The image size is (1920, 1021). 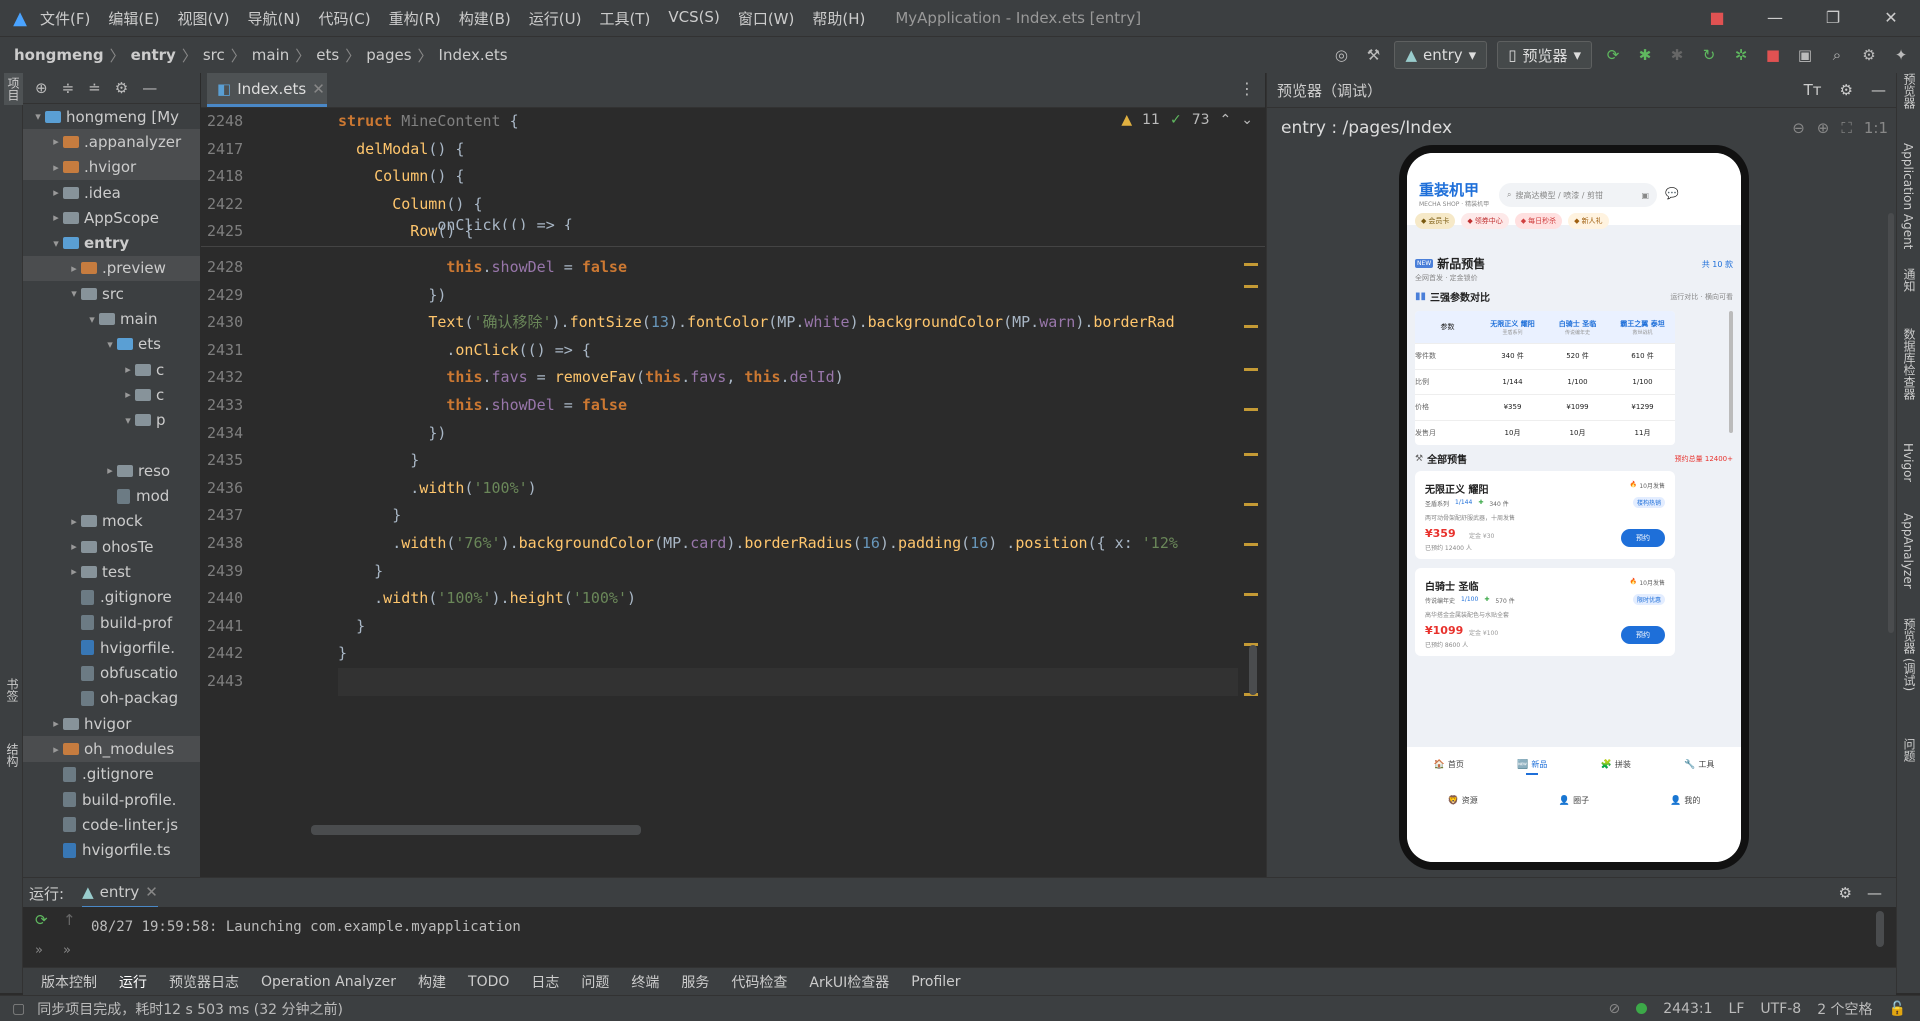 I want to click on bookmarks-tool-tab: 书签, so click(x=12, y=690).